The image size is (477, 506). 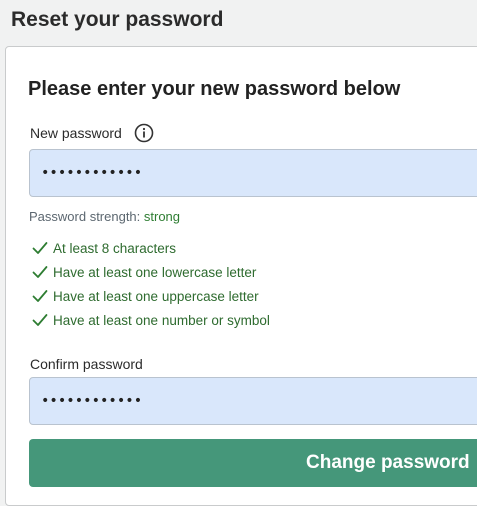 What do you see at coordinates (253, 173) in the screenshot?
I see `new-password-input` at bounding box center [253, 173].